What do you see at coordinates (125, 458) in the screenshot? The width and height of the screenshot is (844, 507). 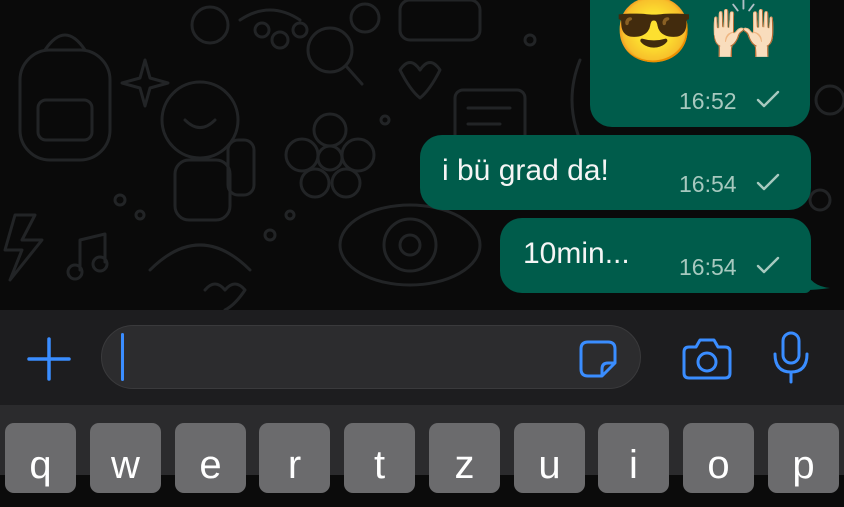 I see `key-w: w` at bounding box center [125, 458].